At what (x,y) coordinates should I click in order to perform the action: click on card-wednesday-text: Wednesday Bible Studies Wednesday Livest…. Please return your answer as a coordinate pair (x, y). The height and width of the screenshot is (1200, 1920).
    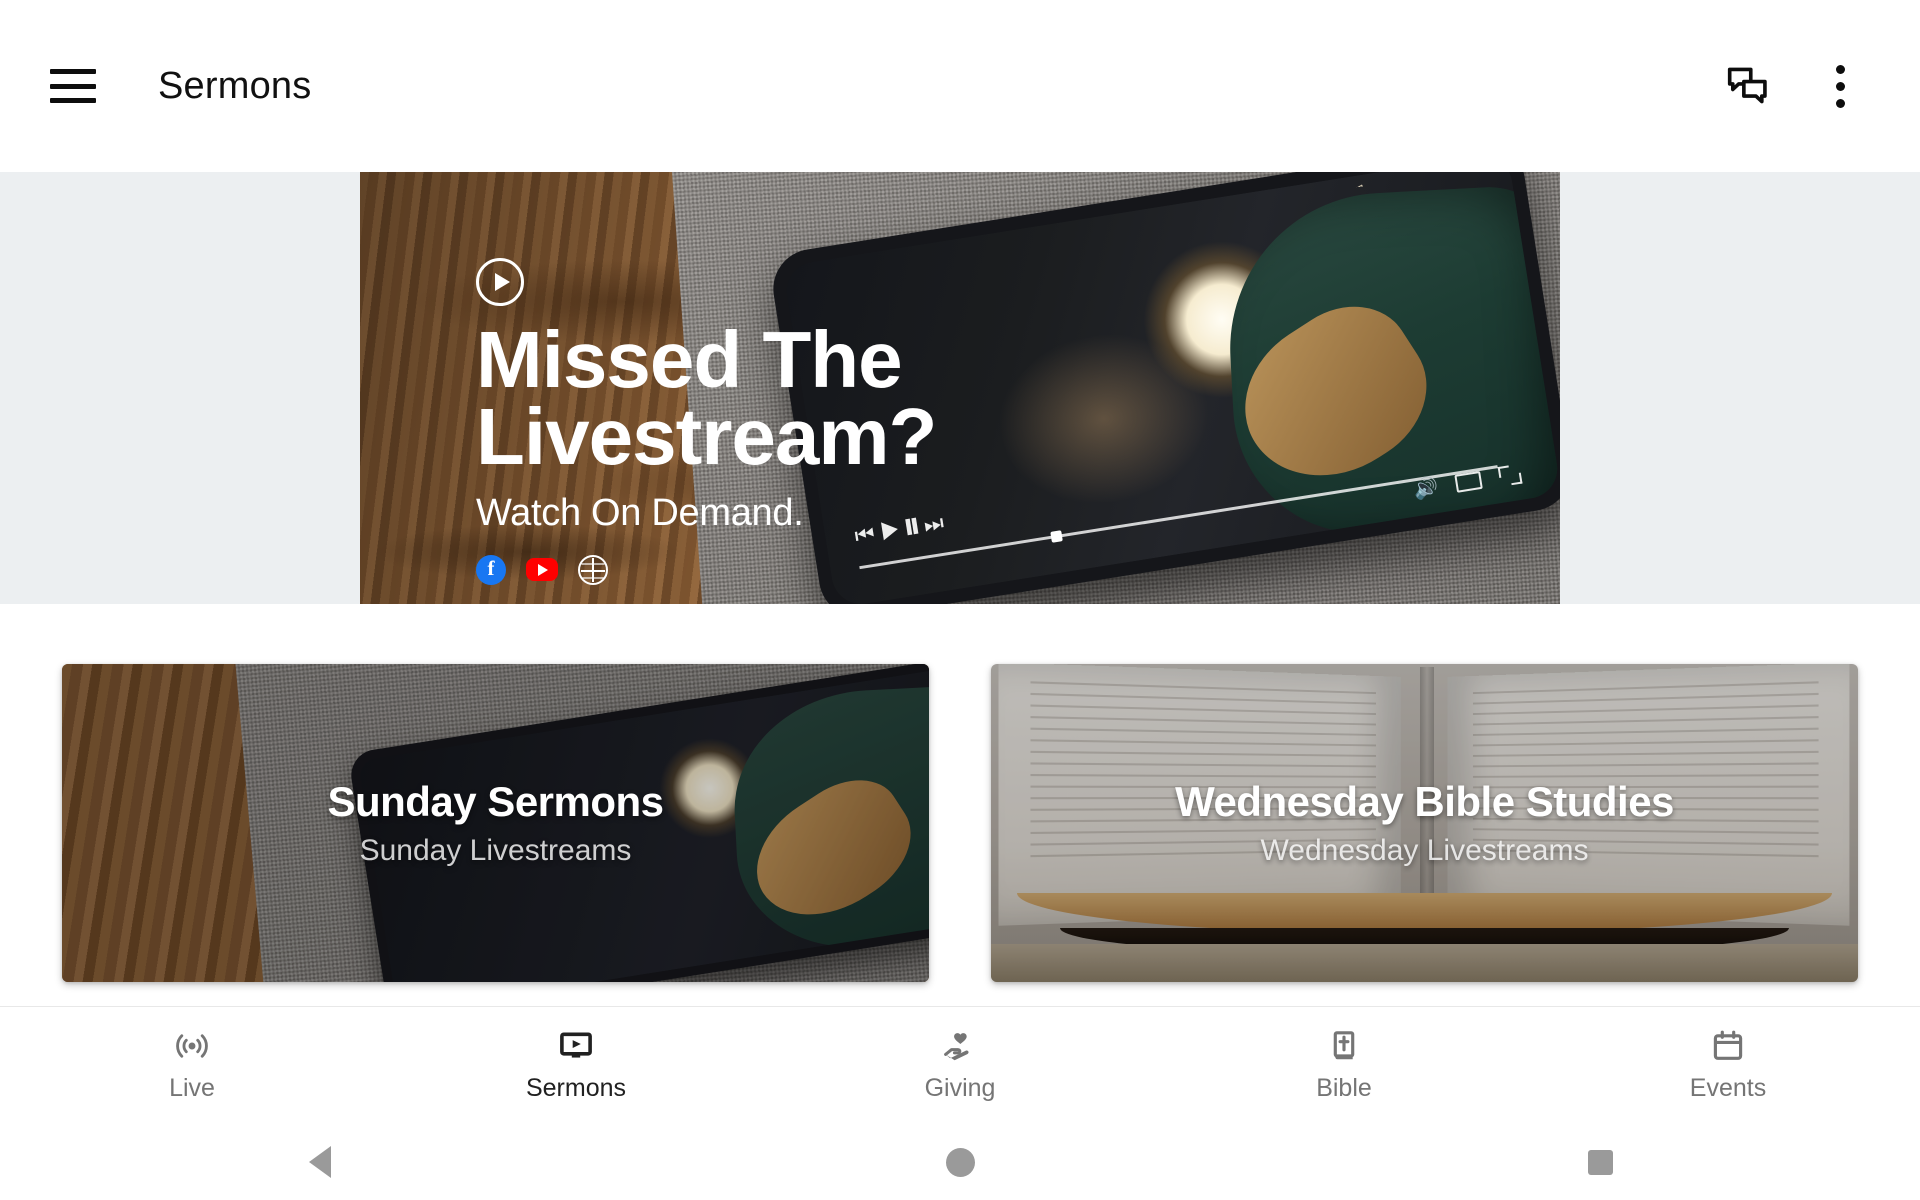
    Looking at the image, I should click on (1424, 823).